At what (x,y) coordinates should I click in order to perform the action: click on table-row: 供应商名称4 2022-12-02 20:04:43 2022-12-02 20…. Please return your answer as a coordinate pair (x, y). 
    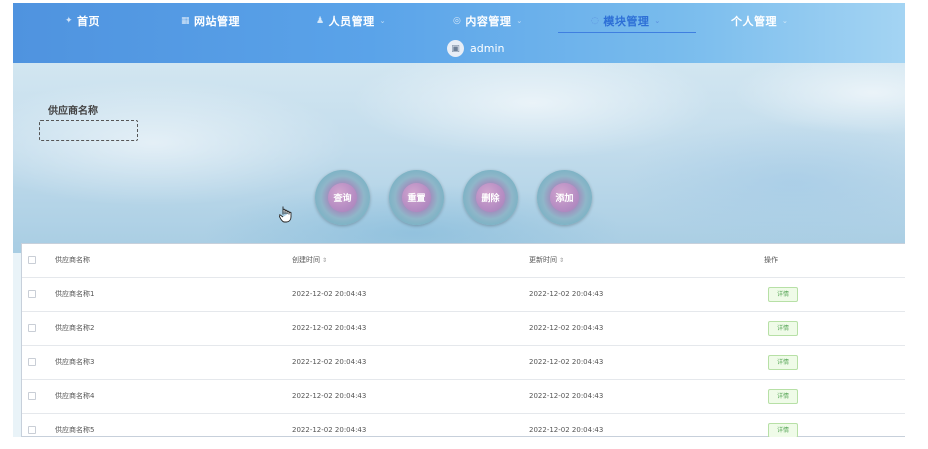
    Looking at the image, I should click on (463, 397).